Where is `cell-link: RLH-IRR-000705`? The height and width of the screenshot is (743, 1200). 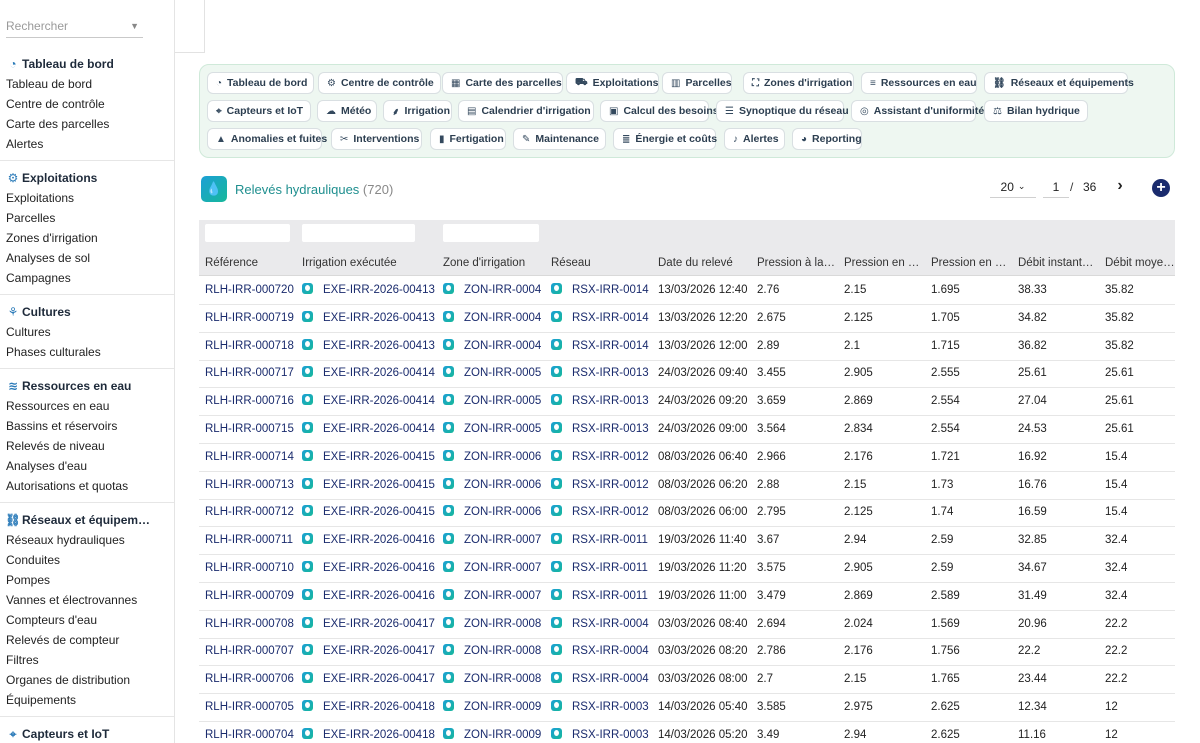
cell-link: RLH-IRR-000705 is located at coordinates (249, 707).